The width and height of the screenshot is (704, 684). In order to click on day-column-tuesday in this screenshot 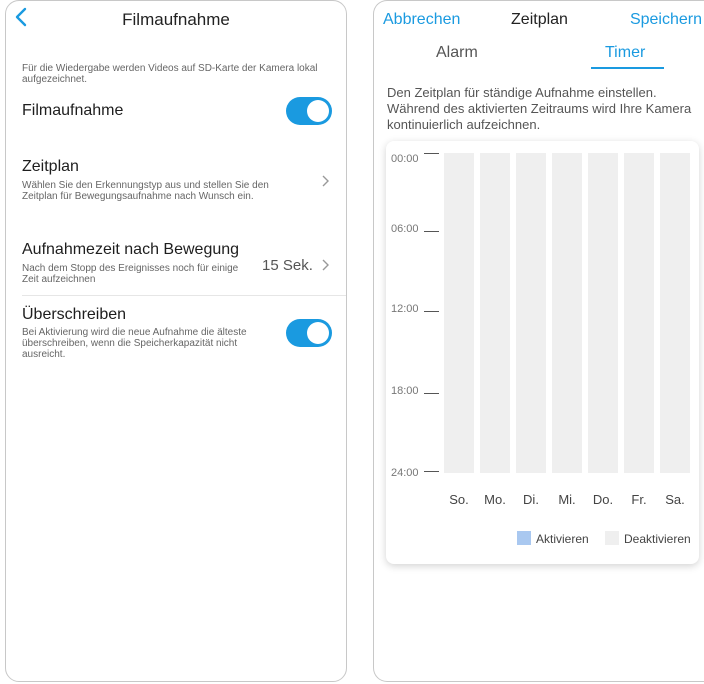, I will do `click(531, 313)`.